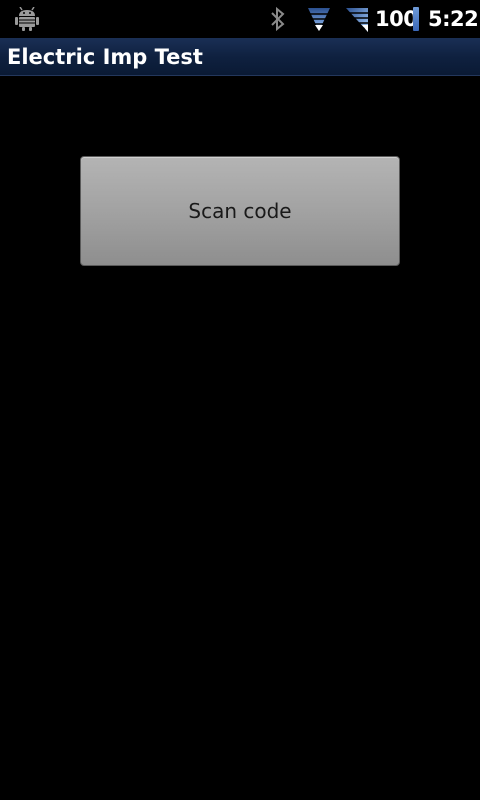 The width and height of the screenshot is (480, 800). What do you see at coordinates (358, 19) in the screenshot?
I see `signal-icon` at bounding box center [358, 19].